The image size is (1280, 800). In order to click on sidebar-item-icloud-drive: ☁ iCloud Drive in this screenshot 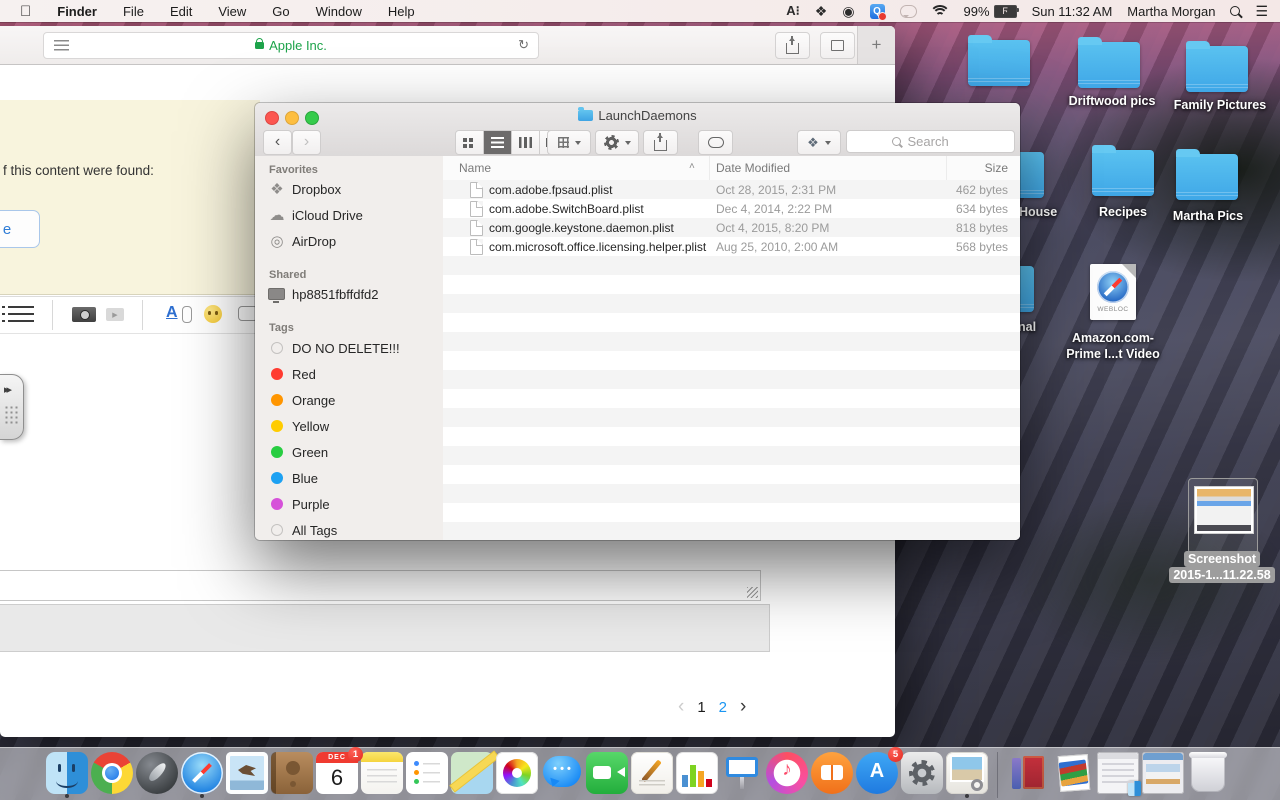, I will do `click(349, 215)`.